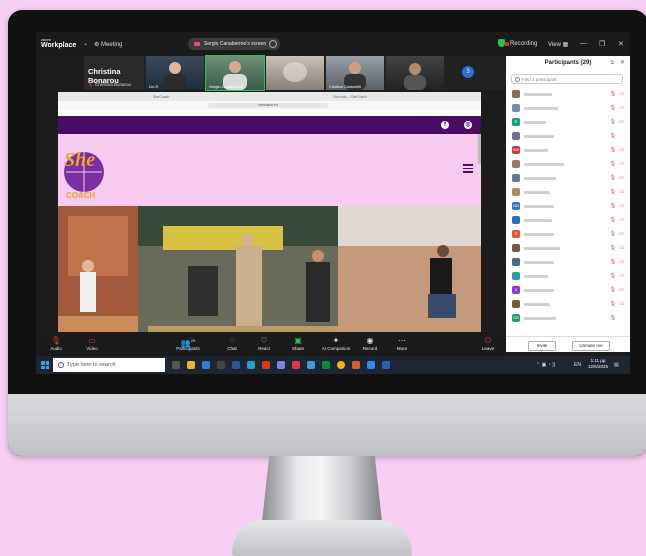 This screenshot has height=556, width=646. What do you see at coordinates (621, 44) in the screenshot?
I see `close-icon: ✕` at bounding box center [621, 44].